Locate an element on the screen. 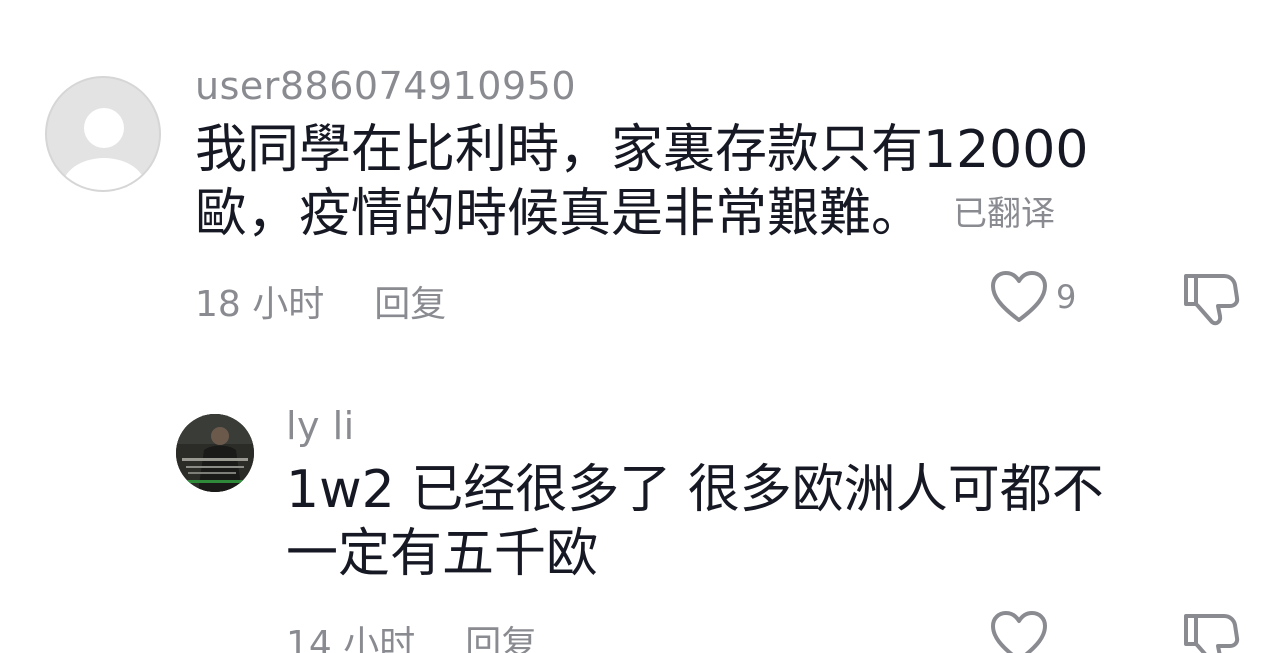  avatar-head-shape is located at coordinates (104, 128).